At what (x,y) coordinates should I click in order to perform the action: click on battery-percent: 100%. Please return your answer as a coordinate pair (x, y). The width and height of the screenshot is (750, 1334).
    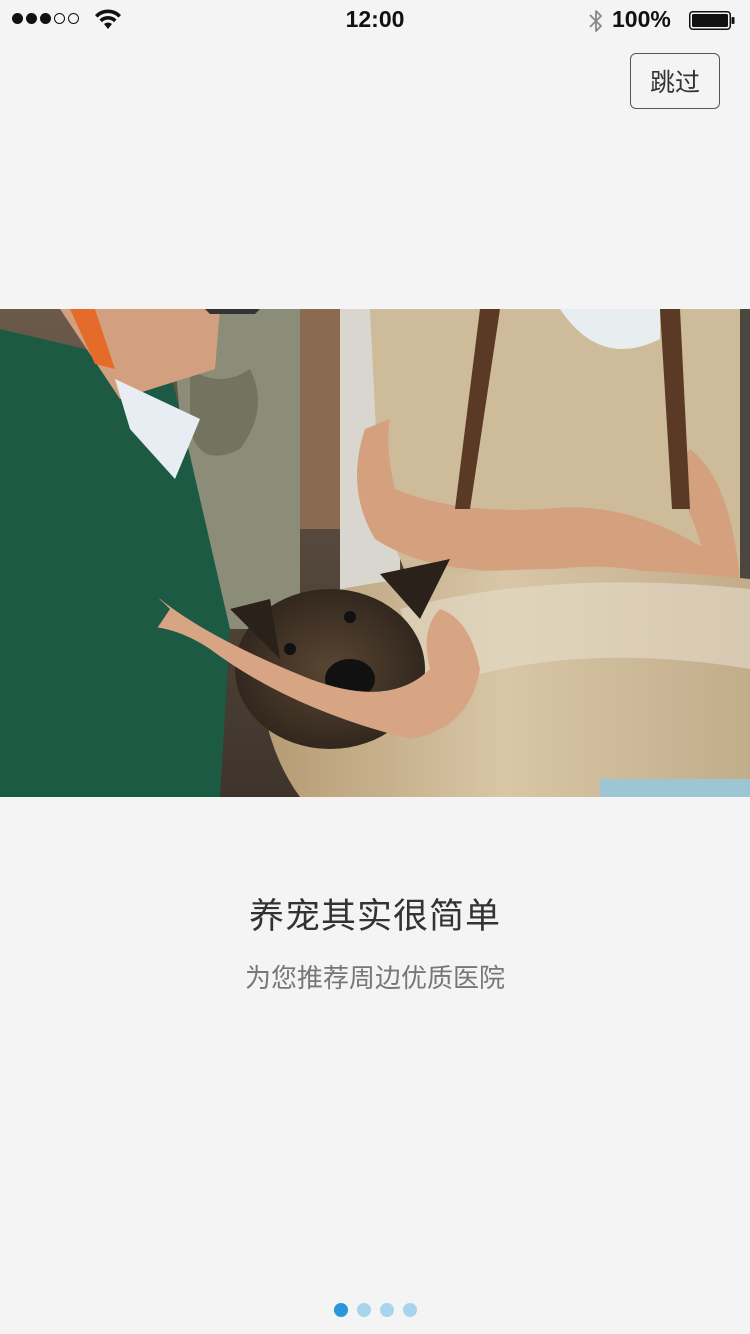
    Looking at the image, I should click on (641, 19).